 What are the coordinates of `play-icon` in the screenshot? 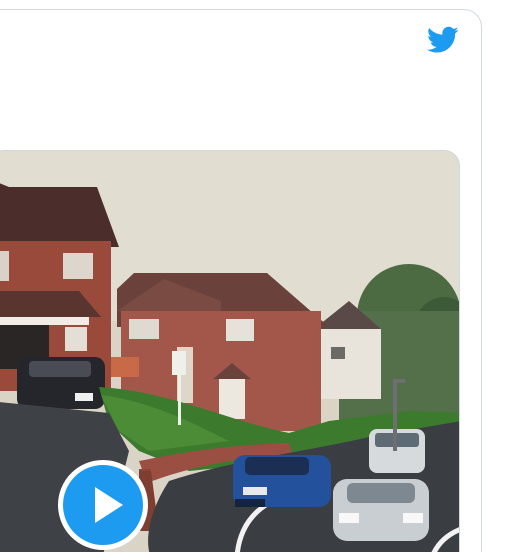 It's located at (109, 505).